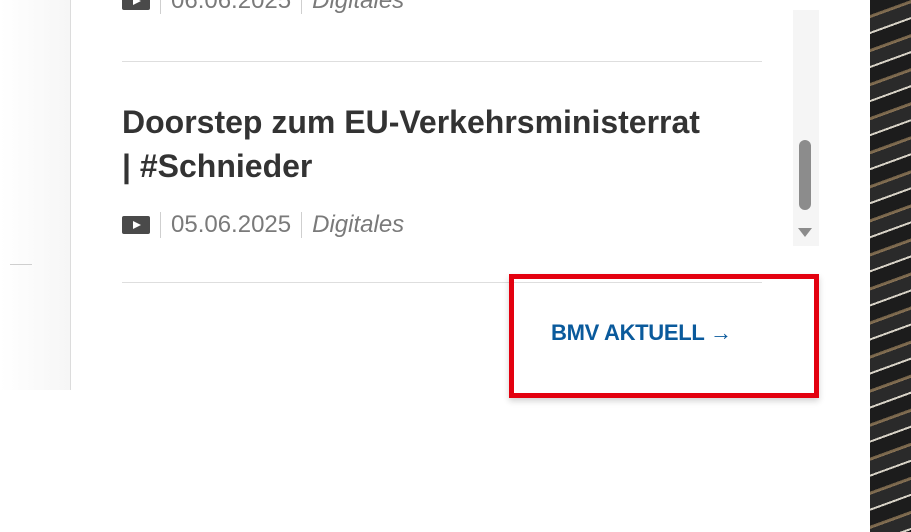 The height and width of the screenshot is (532, 911). Describe the element at coordinates (641, 333) in the screenshot. I see `bmv-aktuell-link: BMV AKTUELL →` at that location.